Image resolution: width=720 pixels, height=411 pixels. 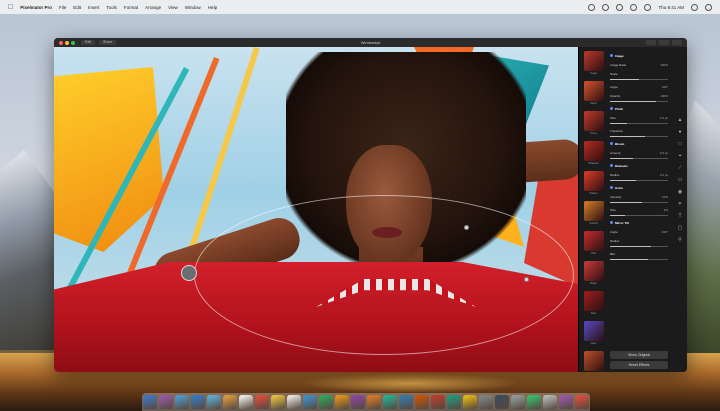 I want to click on effect-preset: Image, so click(x=593, y=65).